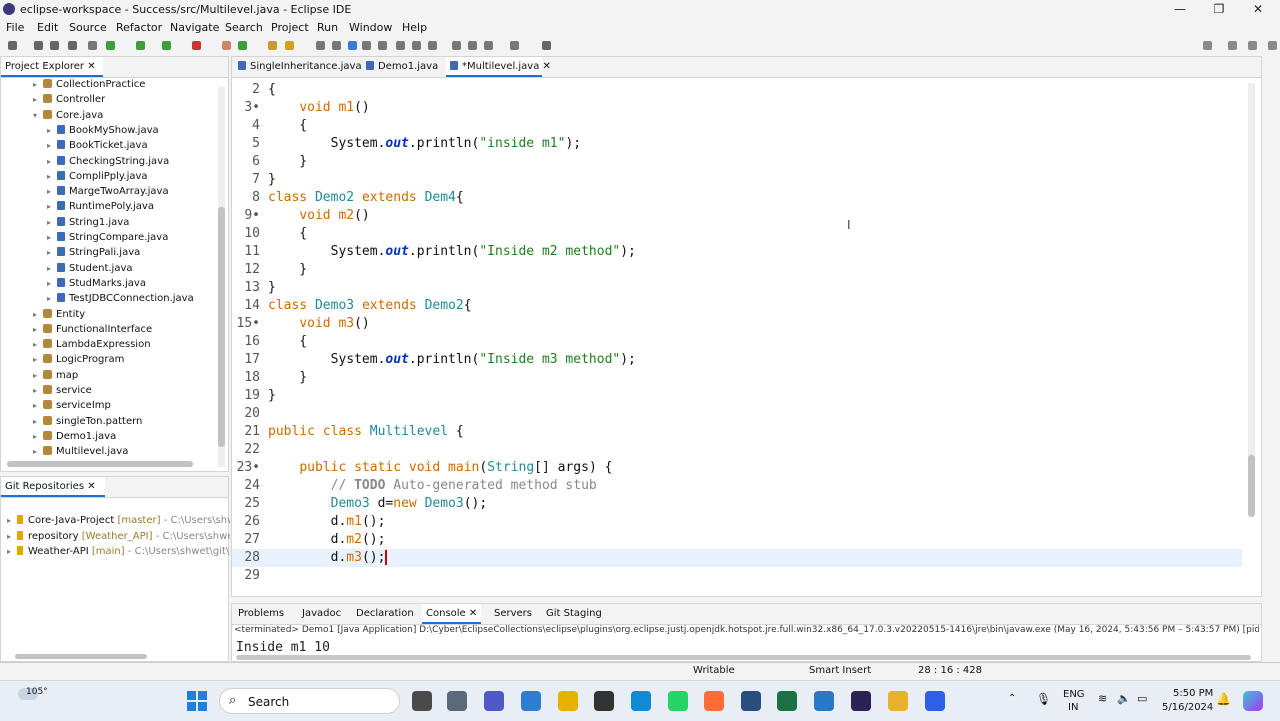 The height and width of the screenshot is (721, 1280). What do you see at coordinates (197, 701) in the screenshot?
I see `windows-start-icon` at bounding box center [197, 701].